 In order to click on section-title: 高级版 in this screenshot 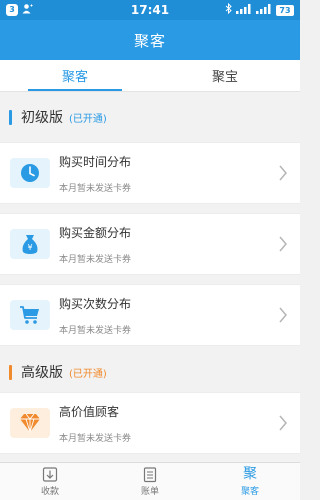, I will do `click(42, 373)`.